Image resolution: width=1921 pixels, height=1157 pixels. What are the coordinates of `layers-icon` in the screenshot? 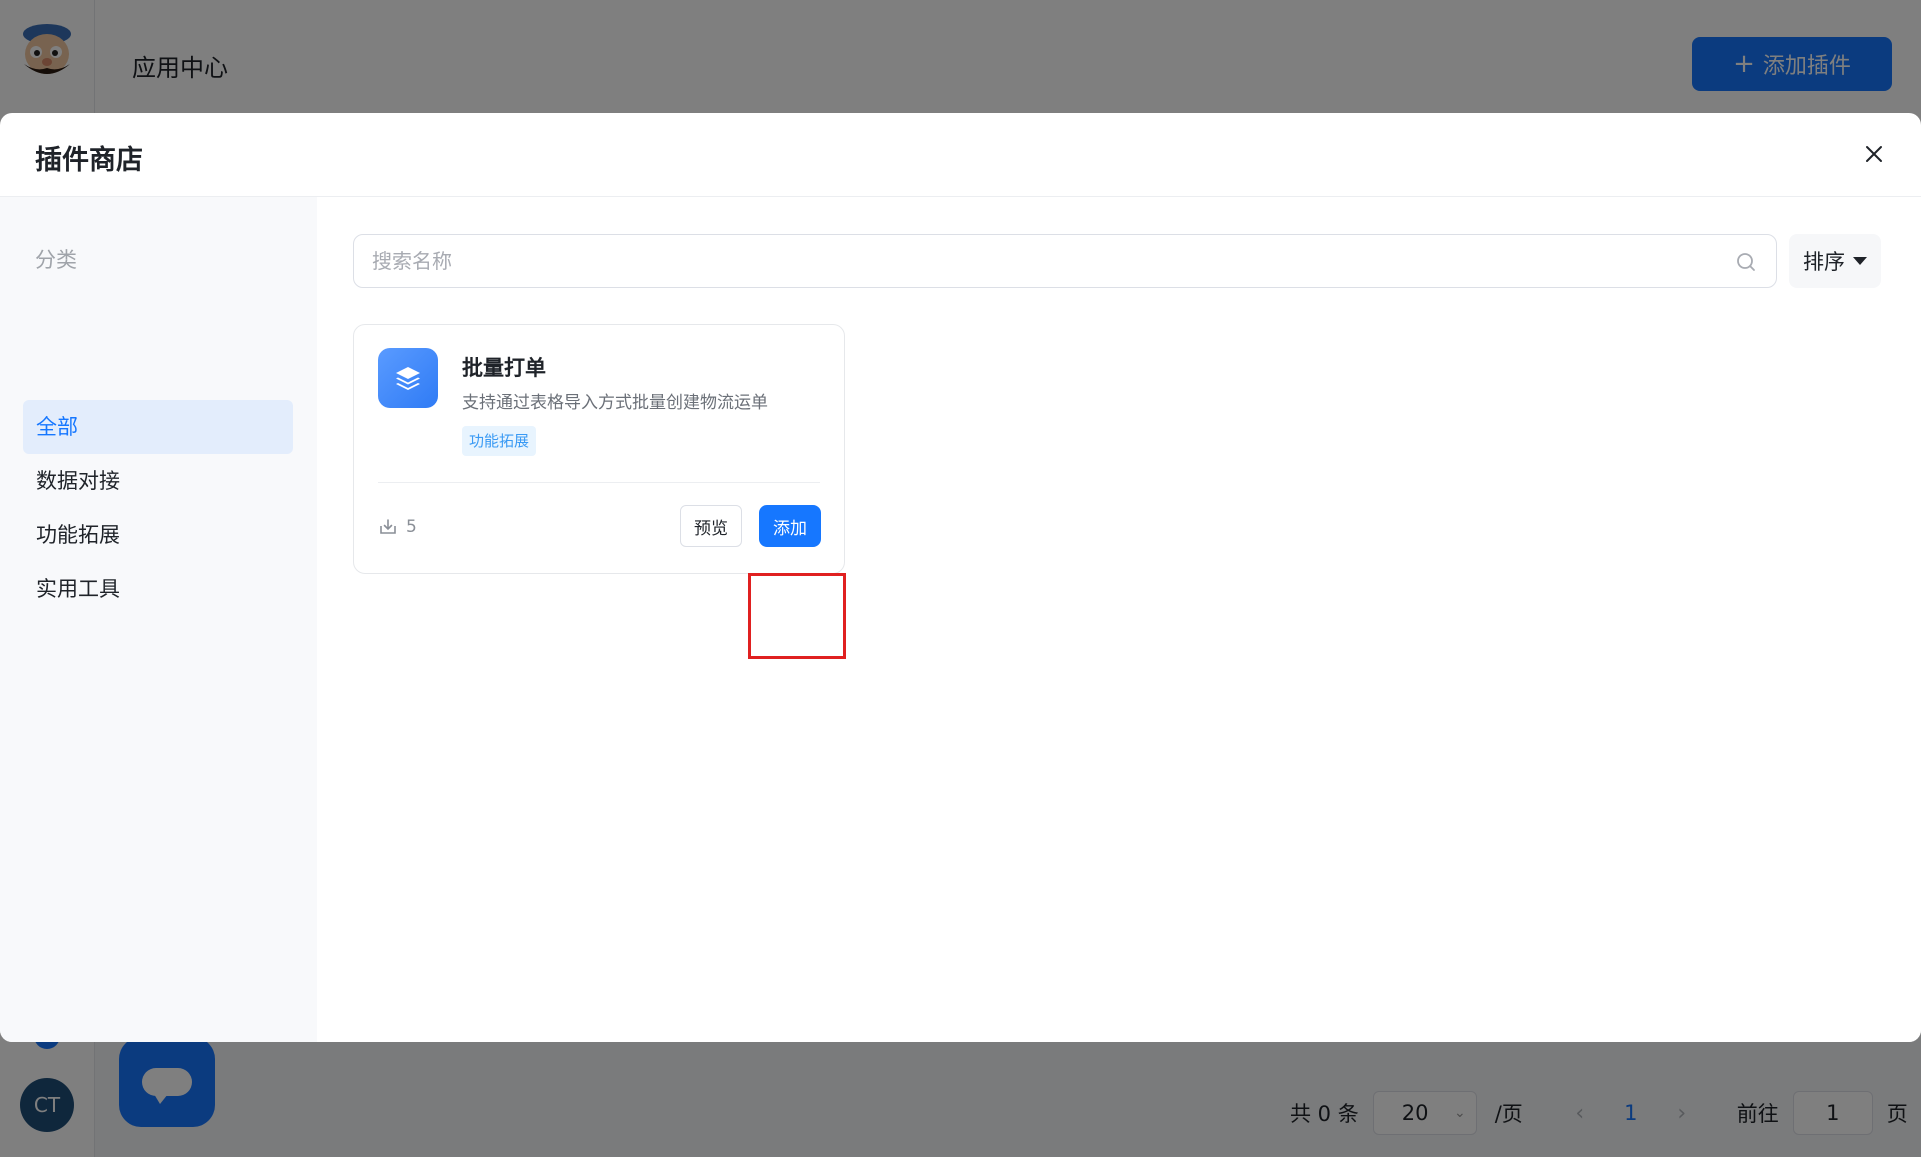 It's located at (408, 378).